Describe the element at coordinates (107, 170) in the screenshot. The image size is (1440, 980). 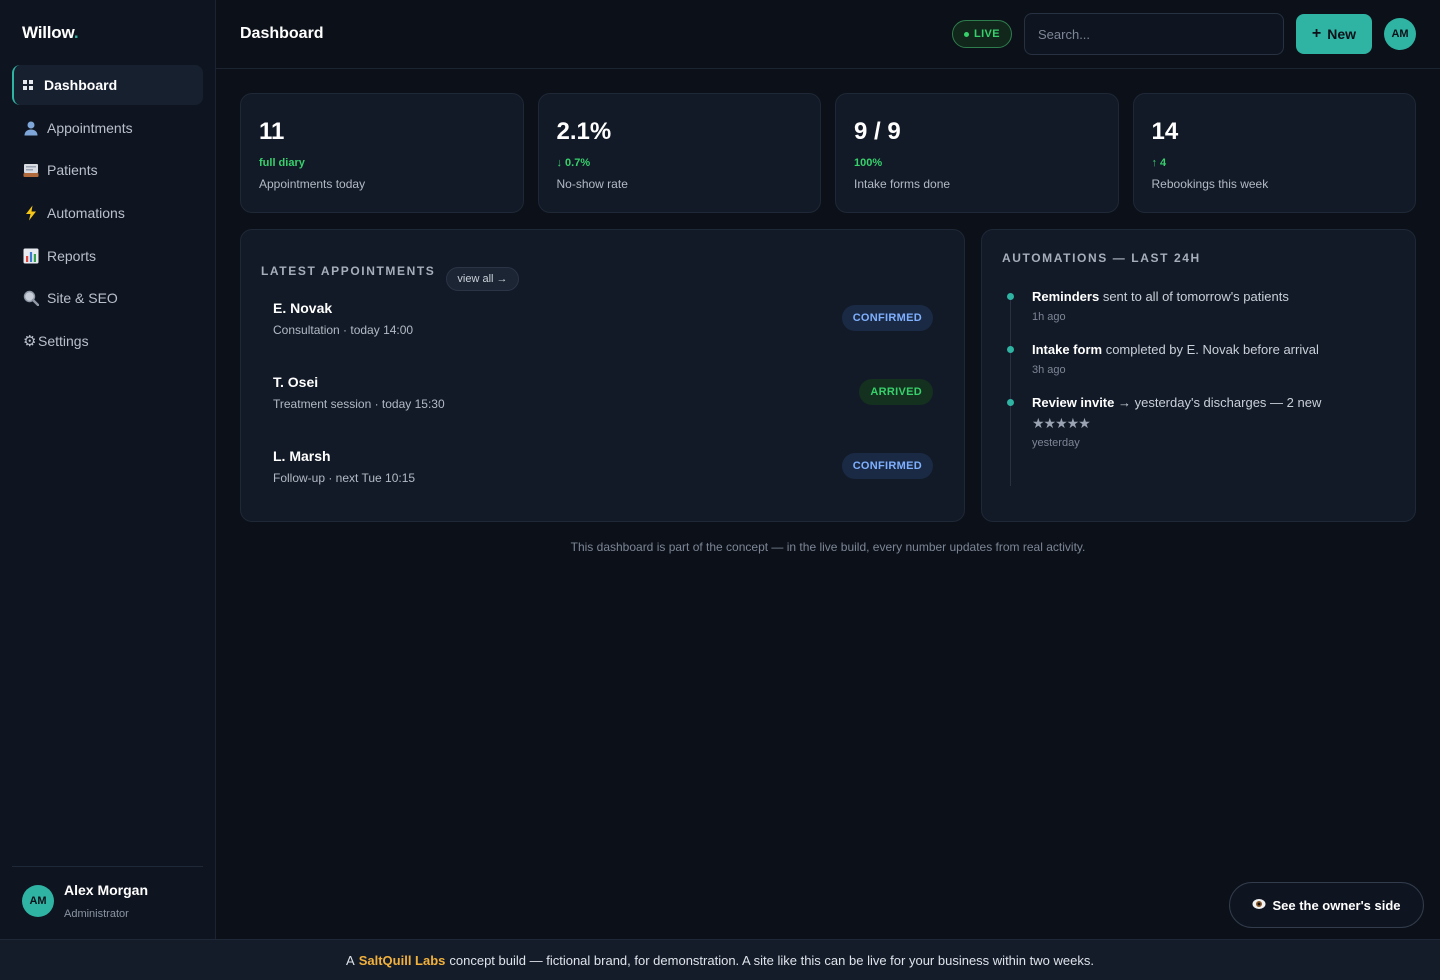
I see `sidebar-item-patients: Patients` at that location.